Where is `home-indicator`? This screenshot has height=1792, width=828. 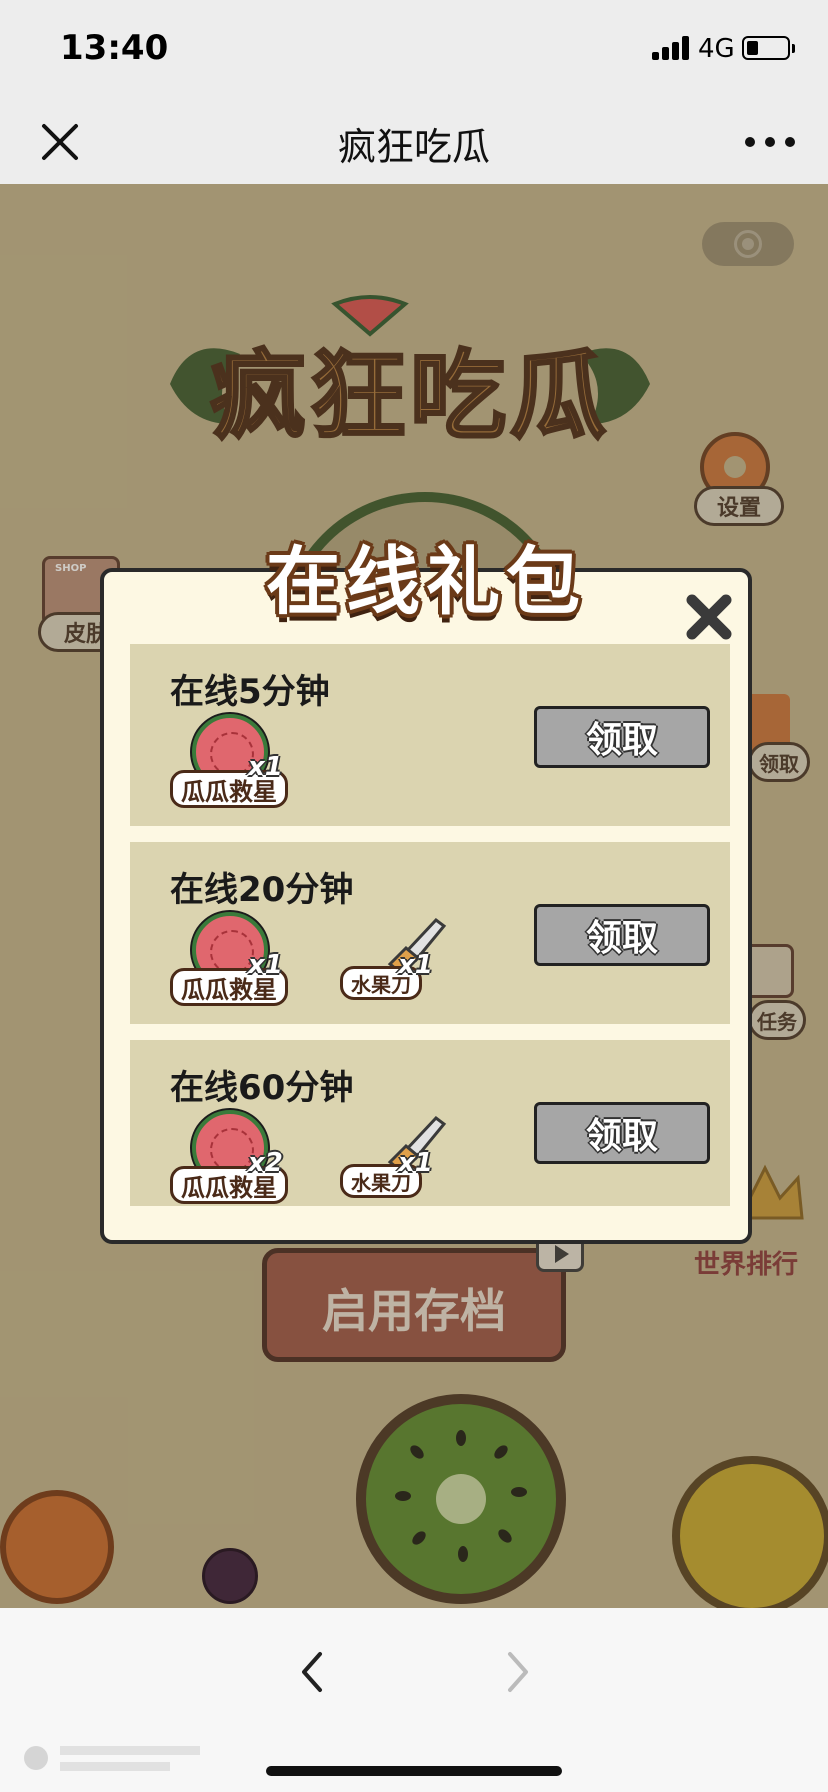 home-indicator is located at coordinates (414, 1771).